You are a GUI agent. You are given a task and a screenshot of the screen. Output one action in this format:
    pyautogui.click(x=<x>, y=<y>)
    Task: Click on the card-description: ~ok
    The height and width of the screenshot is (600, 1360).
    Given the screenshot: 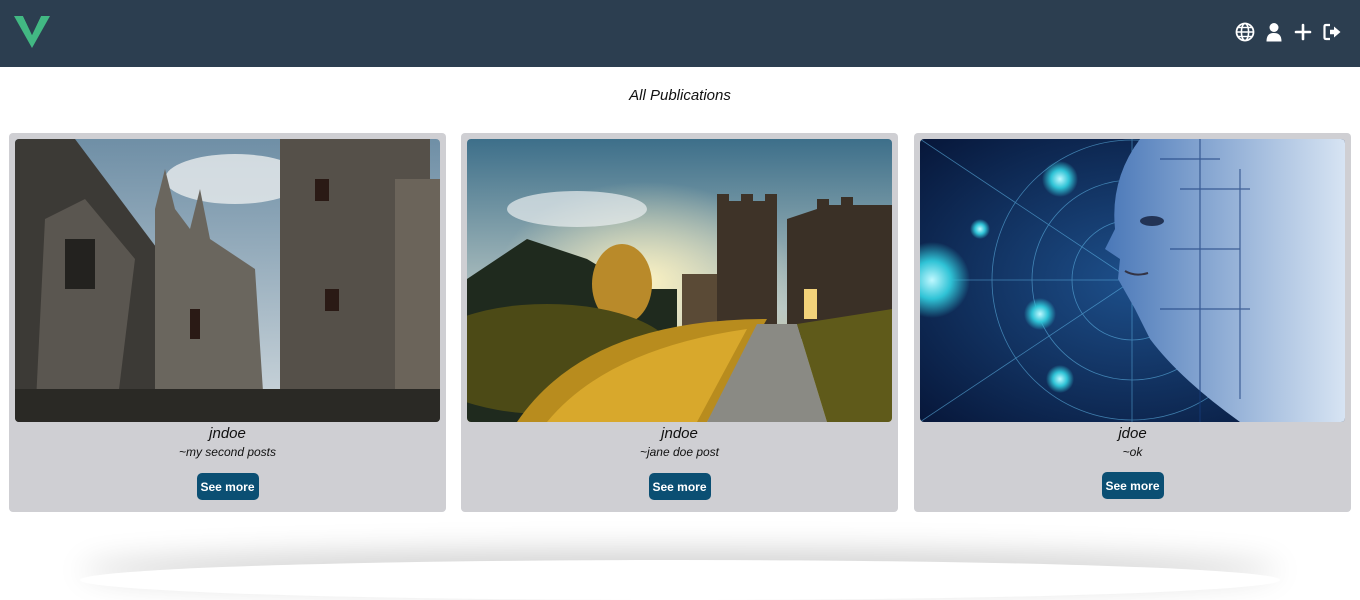 What is the action you would take?
    pyautogui.click(x=1132, y=452)
    